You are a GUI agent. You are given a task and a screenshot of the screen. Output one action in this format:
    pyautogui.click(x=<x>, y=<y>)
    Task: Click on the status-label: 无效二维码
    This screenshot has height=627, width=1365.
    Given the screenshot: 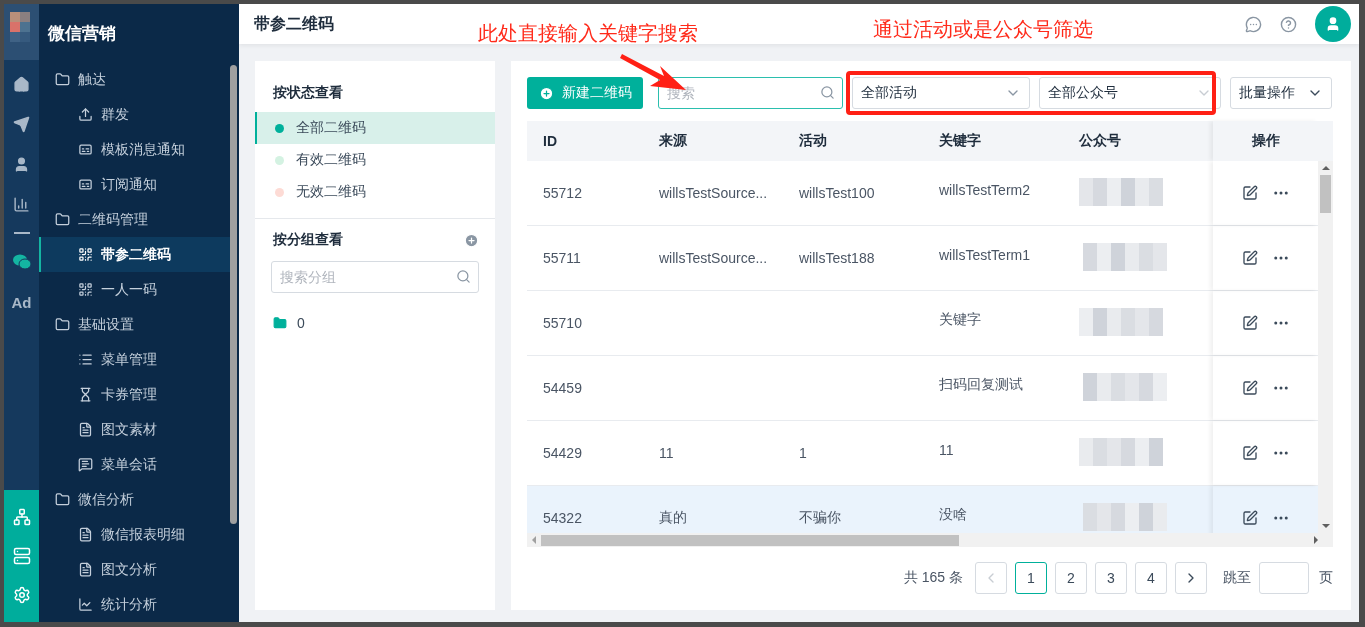 What is the action you would take?
    pyautogui.click(x=331, y=192)
    